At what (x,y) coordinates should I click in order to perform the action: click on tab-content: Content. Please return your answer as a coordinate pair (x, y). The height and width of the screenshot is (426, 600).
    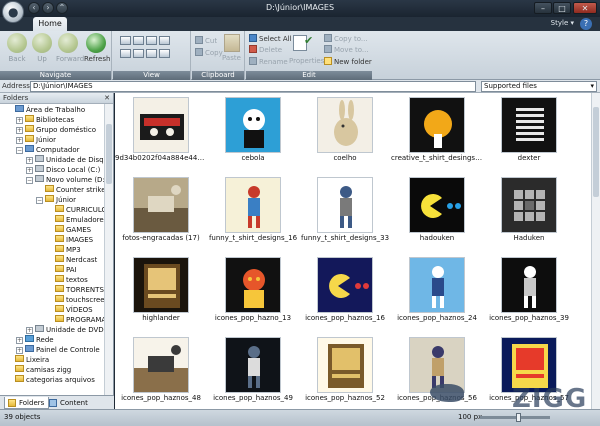
    Looking at the image, I should click on (69, 403).